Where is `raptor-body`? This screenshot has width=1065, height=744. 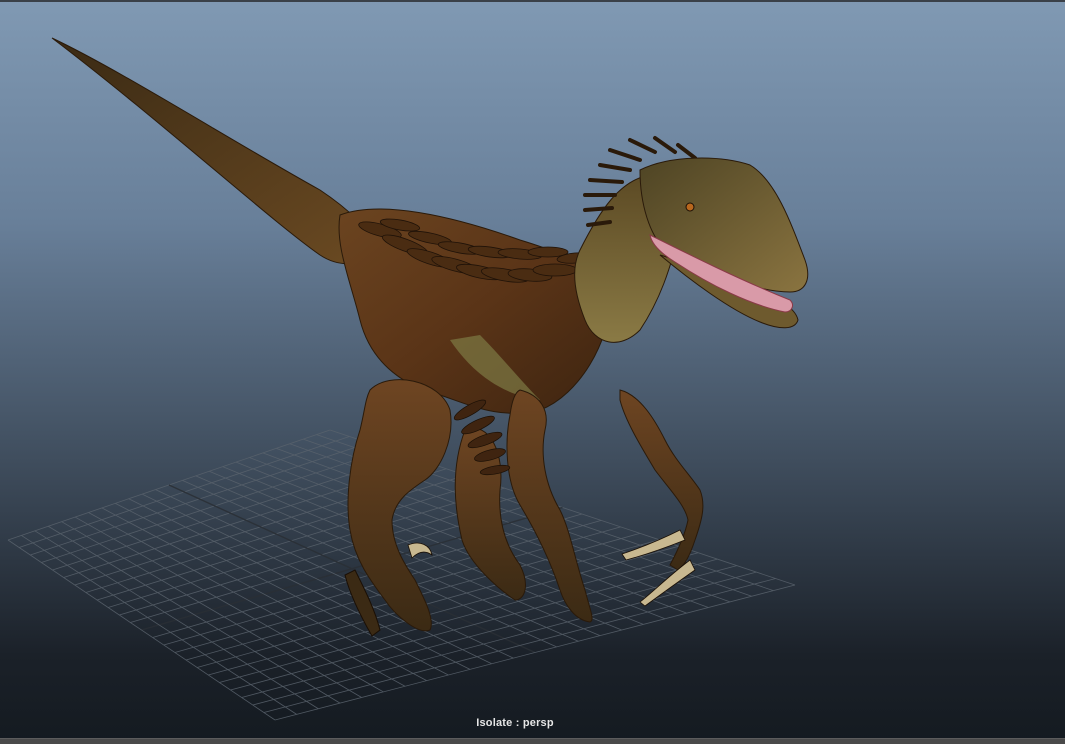 raptor-body is located at coordinates (474, 311).